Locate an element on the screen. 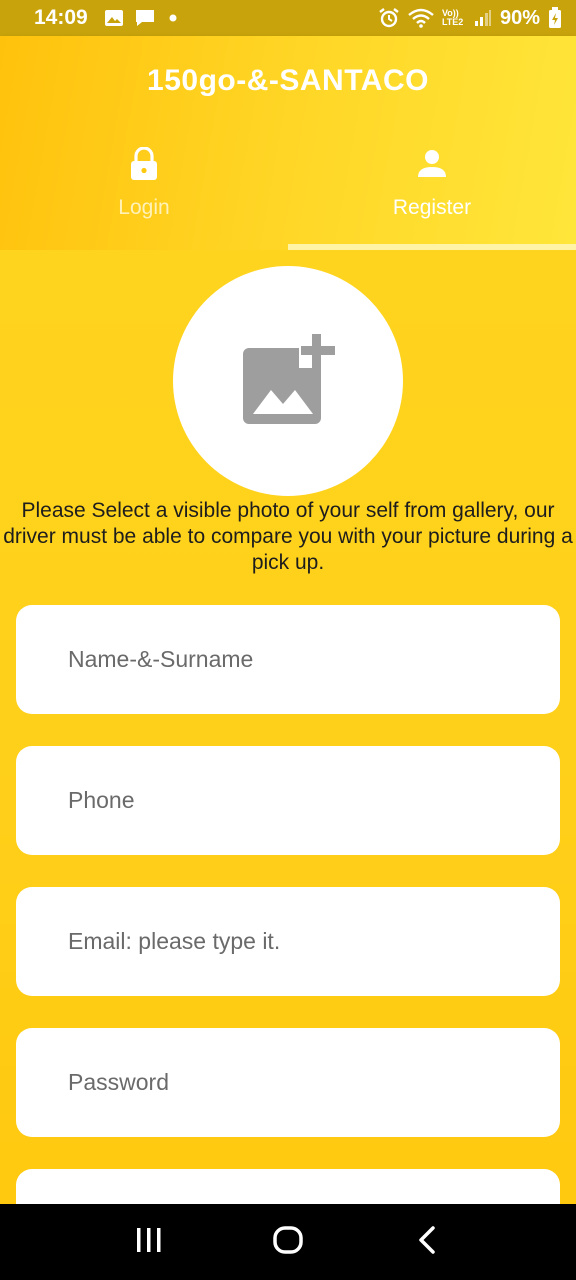 The image size is (576, 1280). recents-button is located at coordinates (149, 1242).